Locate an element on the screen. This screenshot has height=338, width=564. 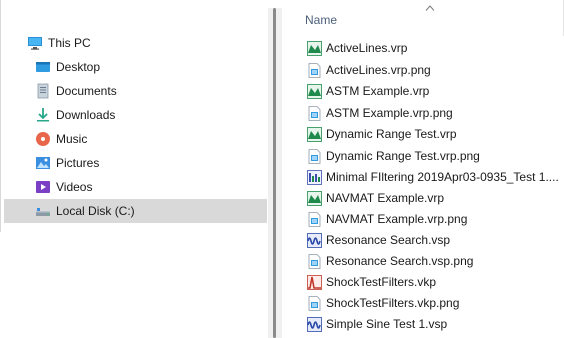
local-disk-icon is located at coordinates (43, 211).